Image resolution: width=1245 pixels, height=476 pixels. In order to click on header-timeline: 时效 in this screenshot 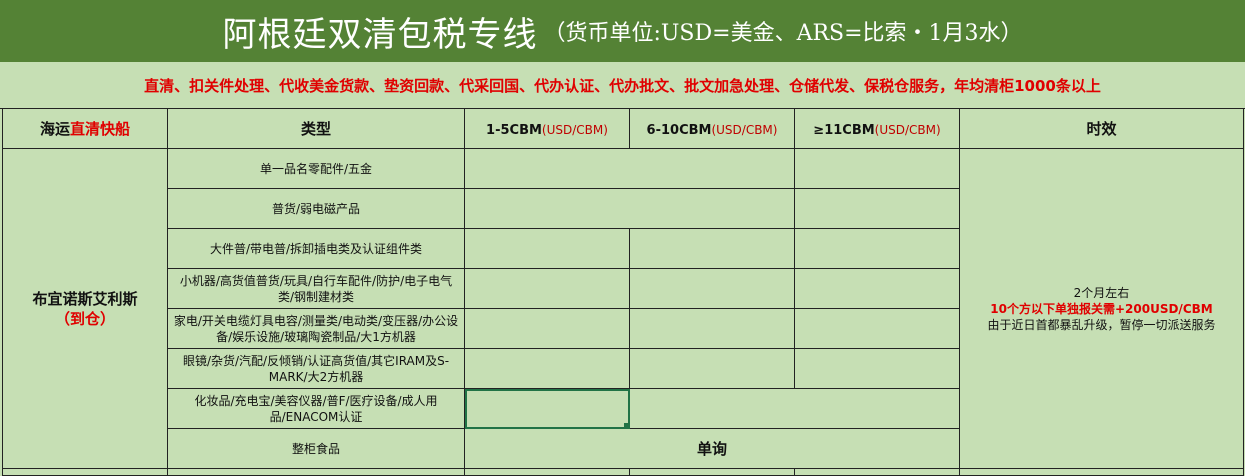, I will do `click(1101, 128)`.